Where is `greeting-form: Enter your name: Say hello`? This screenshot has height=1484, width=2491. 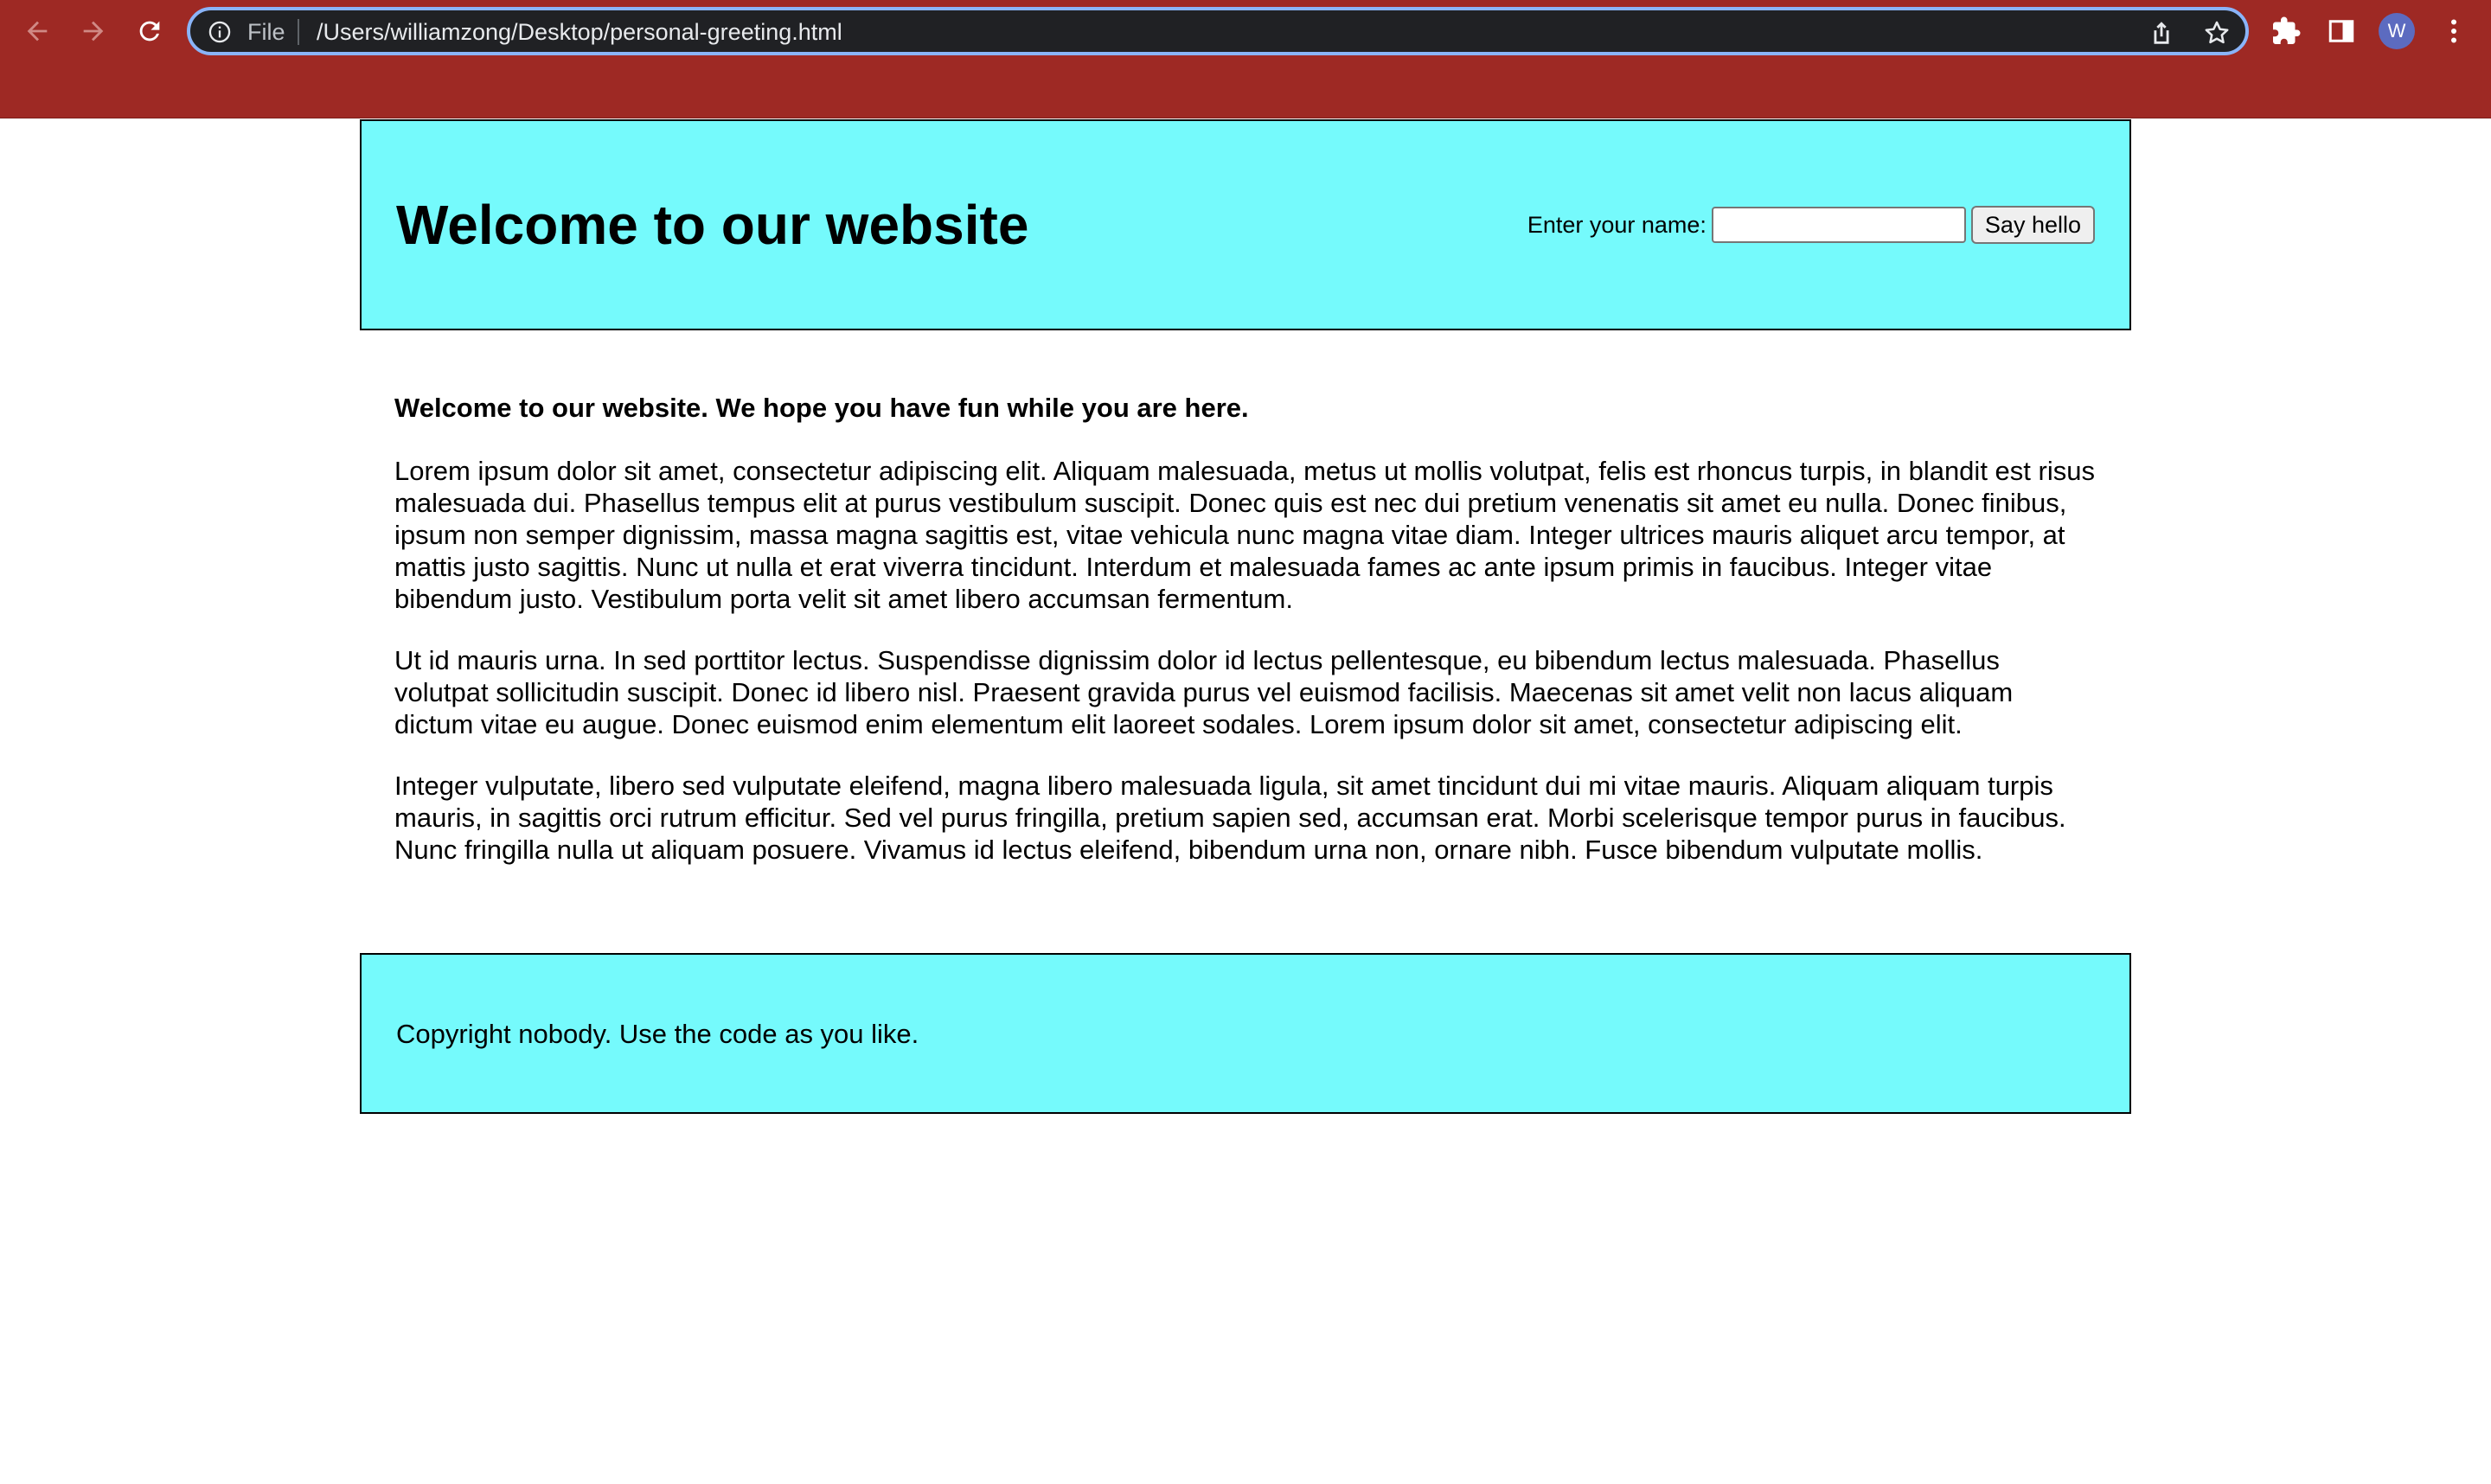 greeting-form: Enter your name: Say hello is located at coordinates (1811, 225).